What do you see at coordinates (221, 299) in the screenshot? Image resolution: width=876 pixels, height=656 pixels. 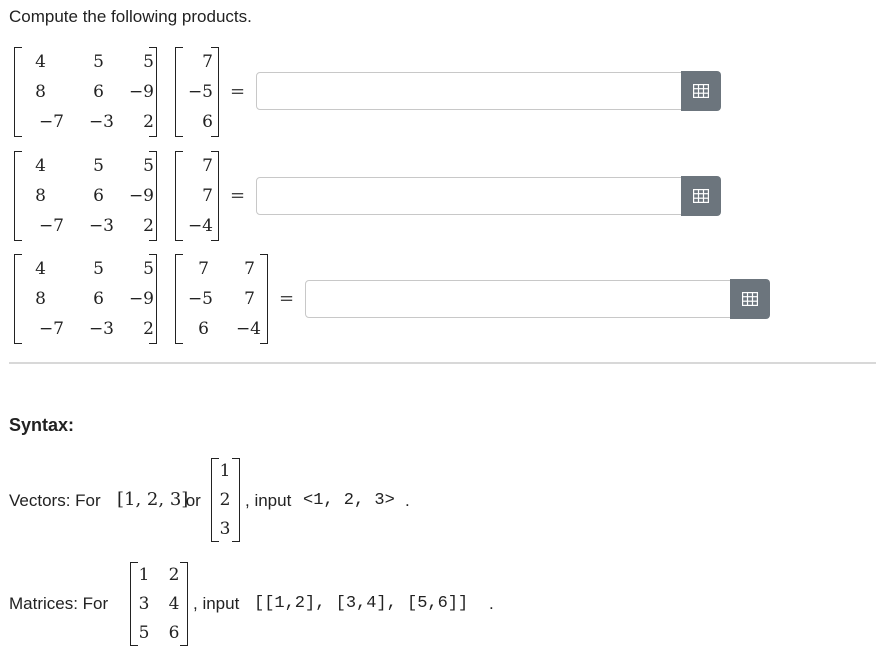 I see `p3-right-matrix: 7 7 −5 7 6 −4` at bounding box center [221, 299].